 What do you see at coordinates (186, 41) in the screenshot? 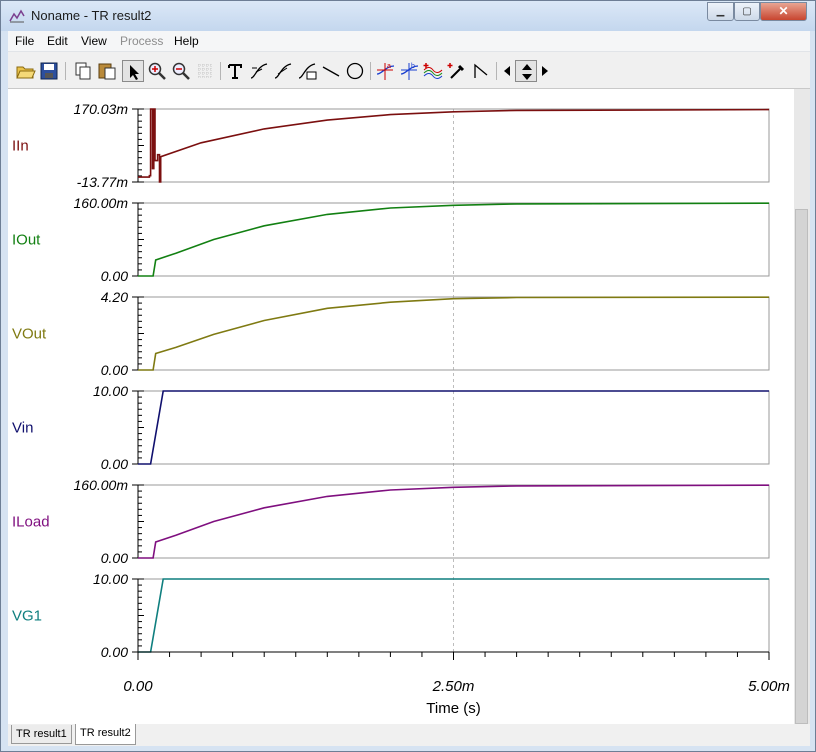
I see `menu-help: Help` at bounding box center [186, 41].